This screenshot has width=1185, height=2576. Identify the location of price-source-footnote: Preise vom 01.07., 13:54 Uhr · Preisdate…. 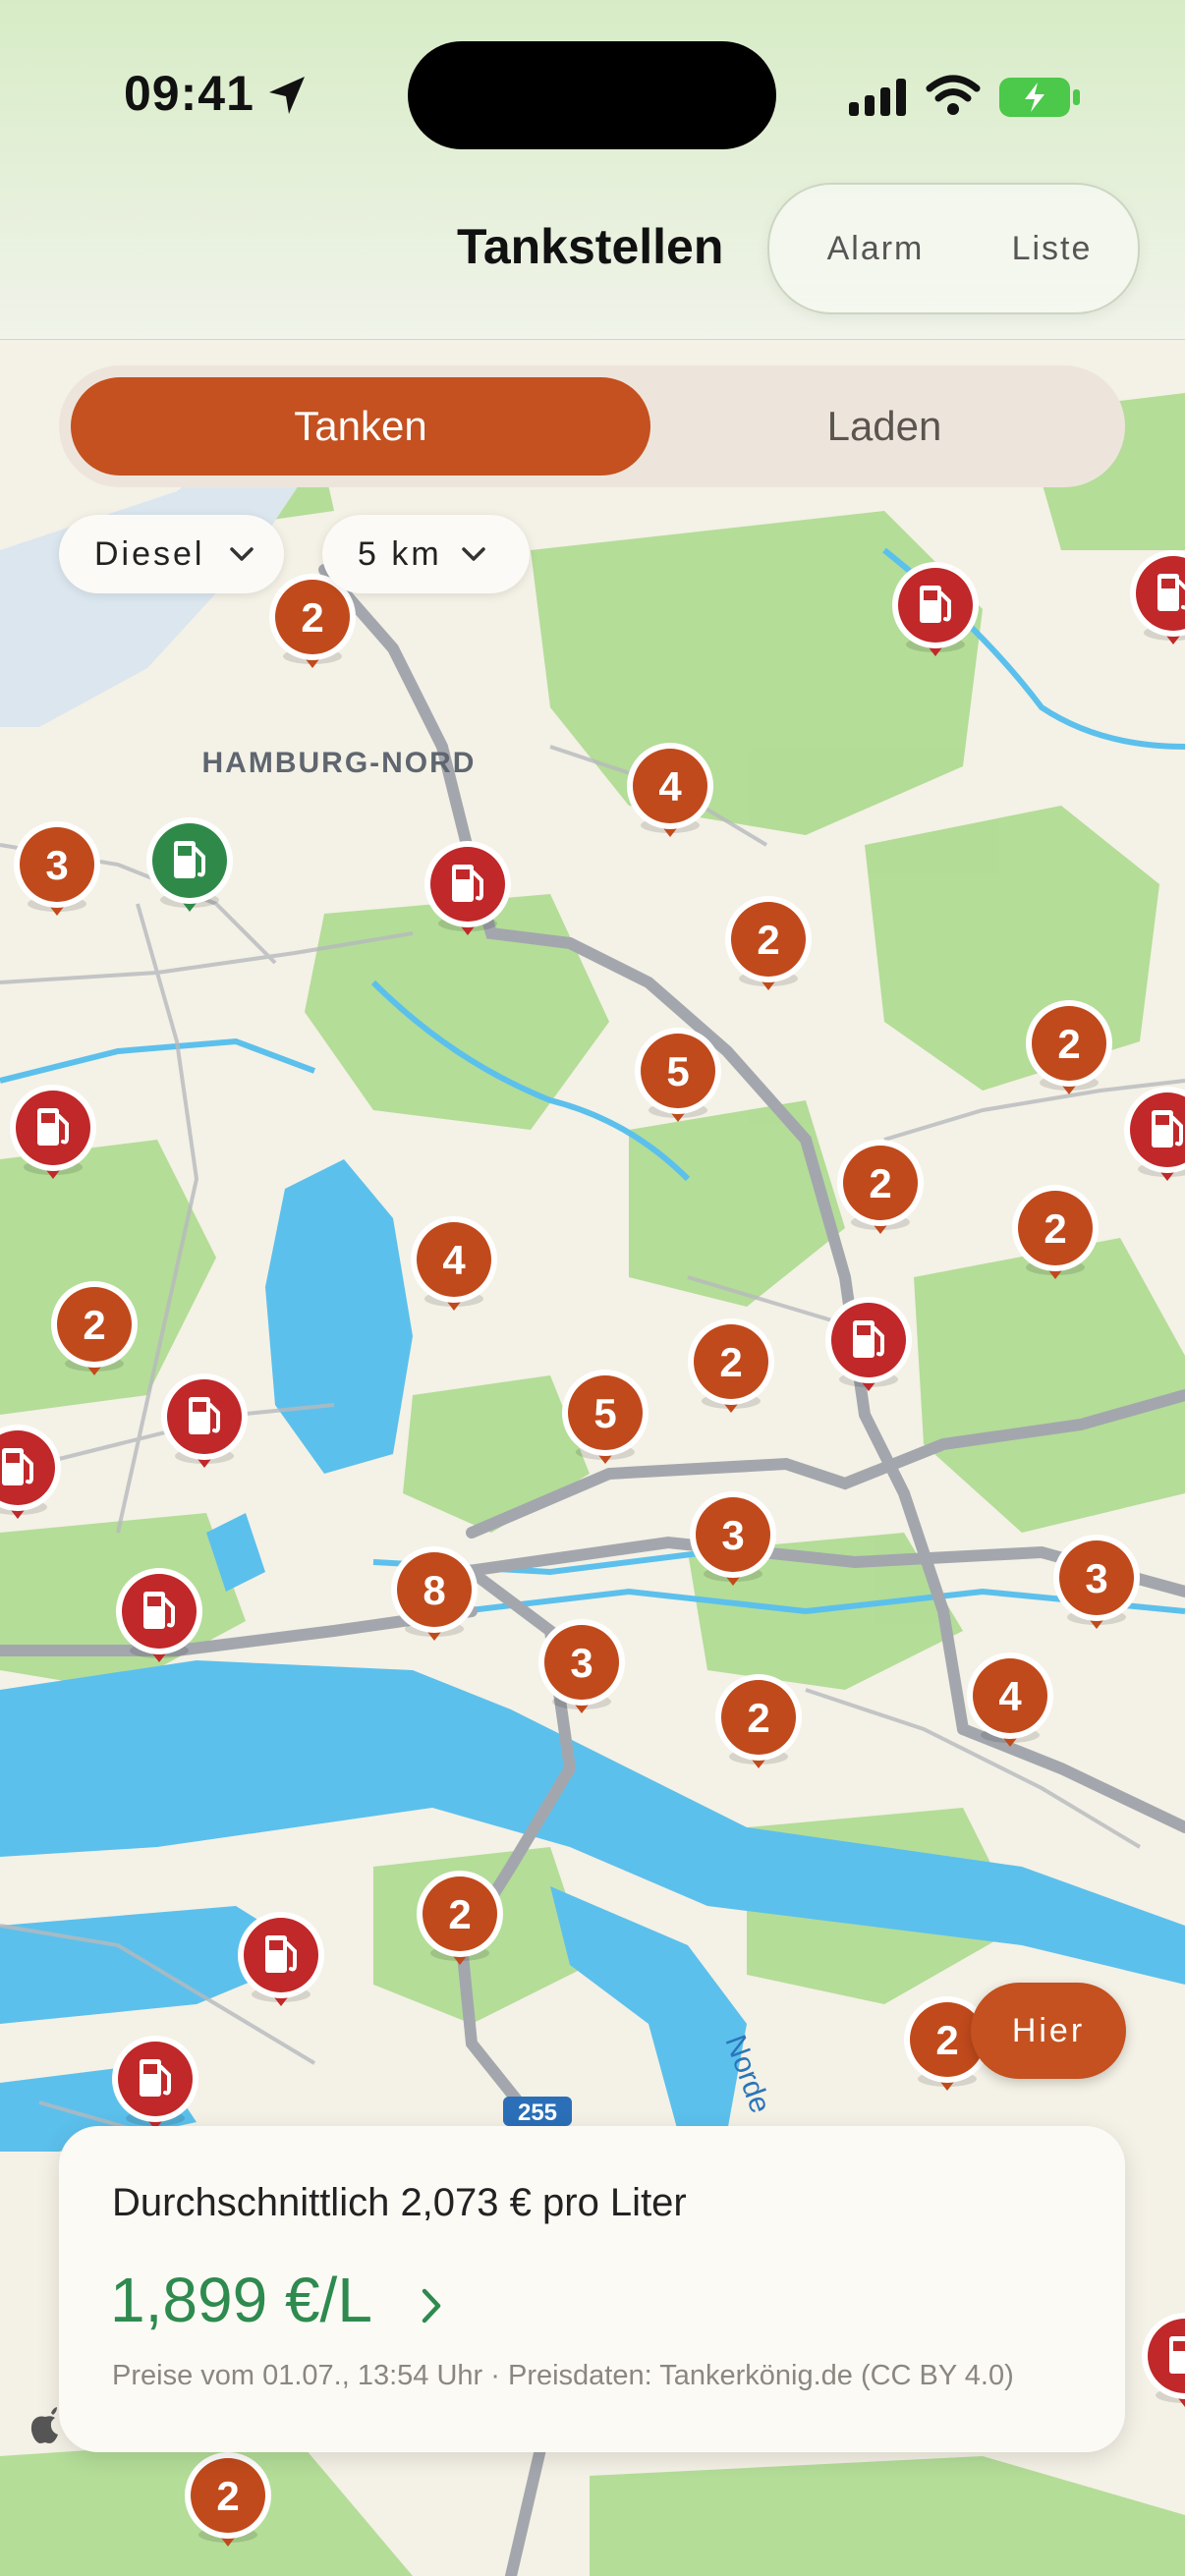
(563, 2375).